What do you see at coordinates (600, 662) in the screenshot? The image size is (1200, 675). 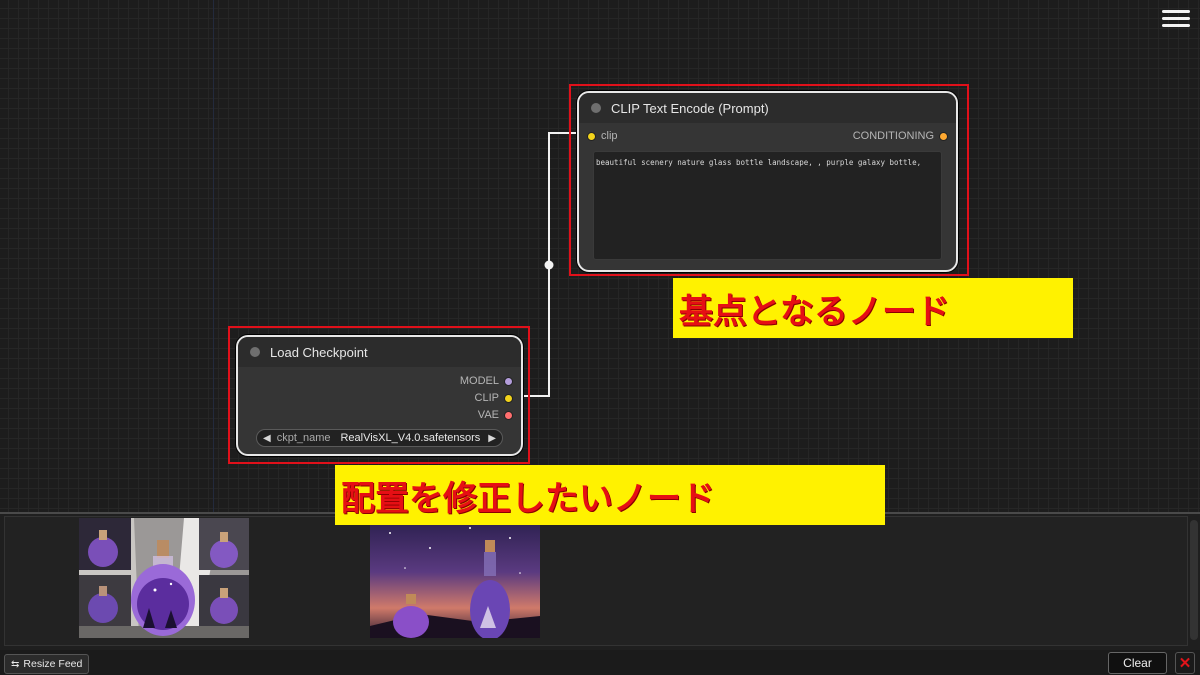 I see `bottom-toolbar: ⇆ Resize Feed Clear ✕` at bounding box center [600, 662].